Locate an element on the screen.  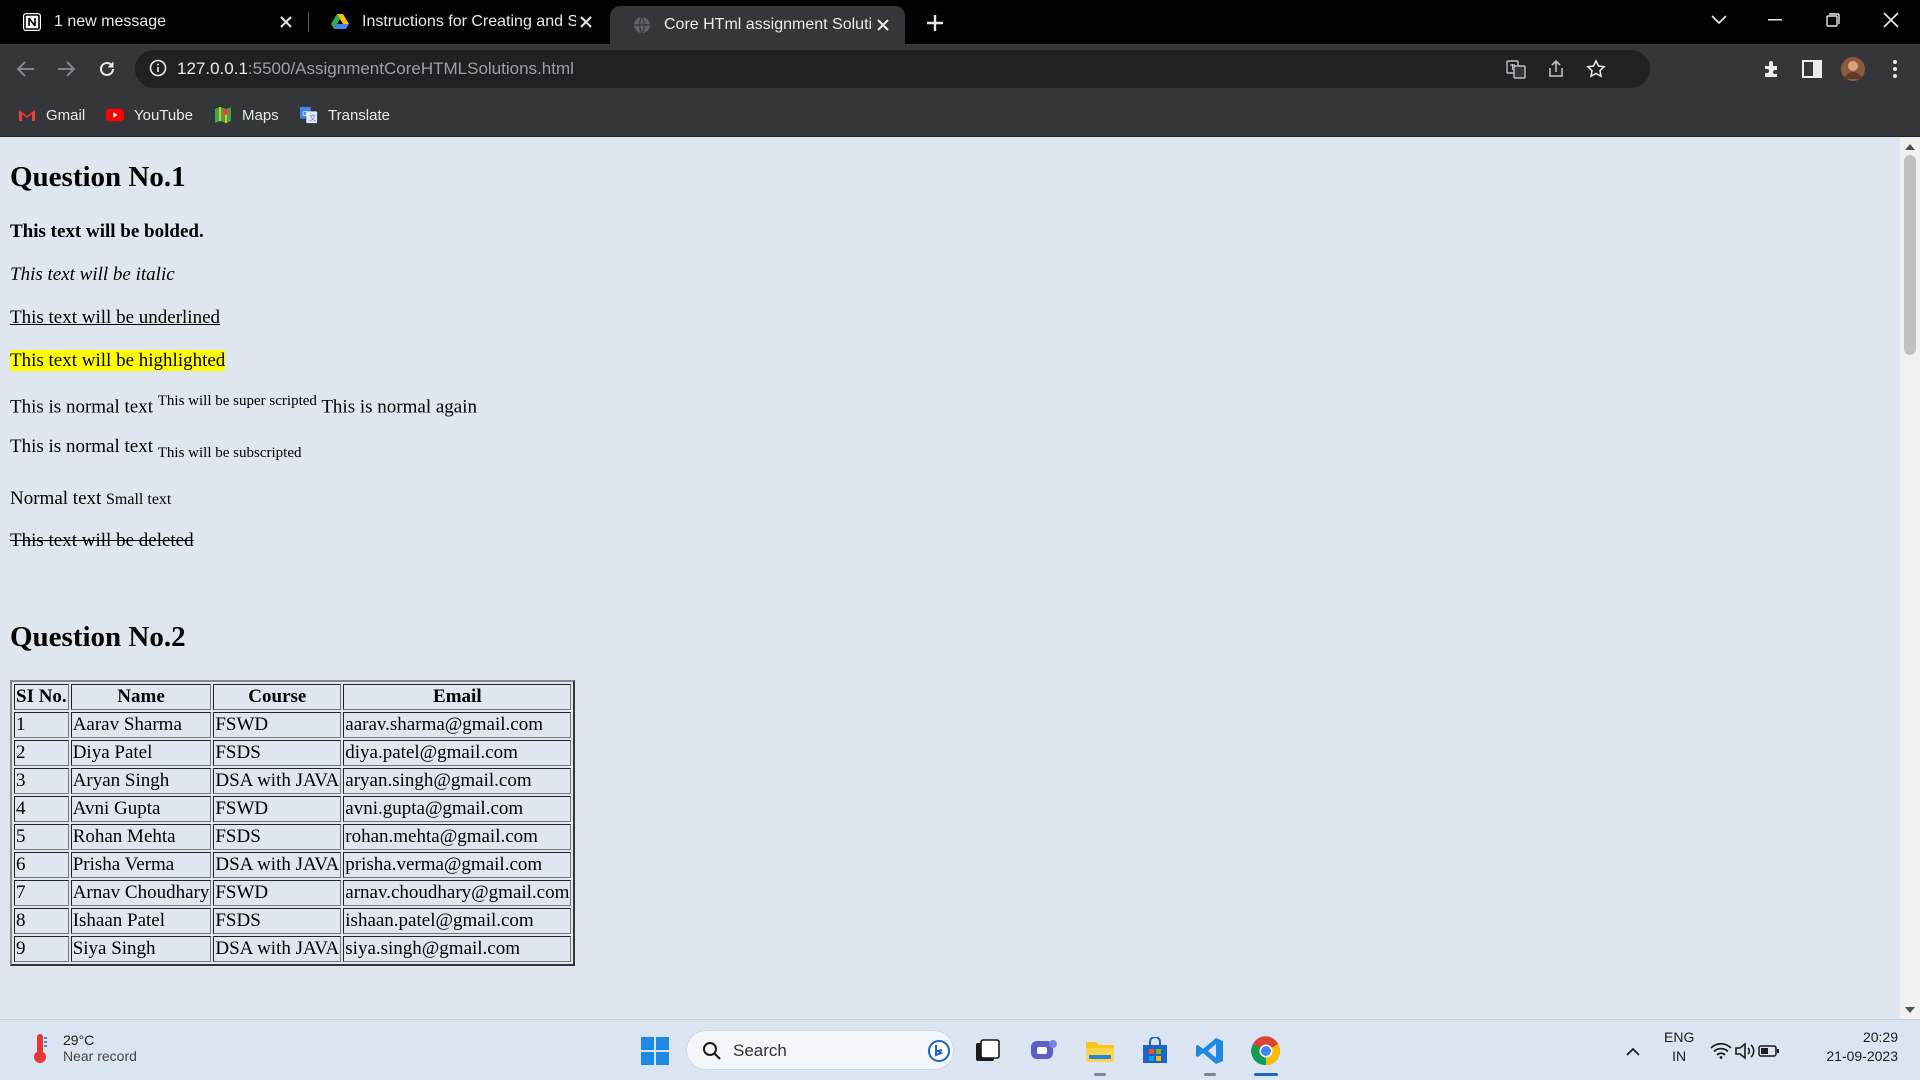
back-button is located at coordinates (26, 69).